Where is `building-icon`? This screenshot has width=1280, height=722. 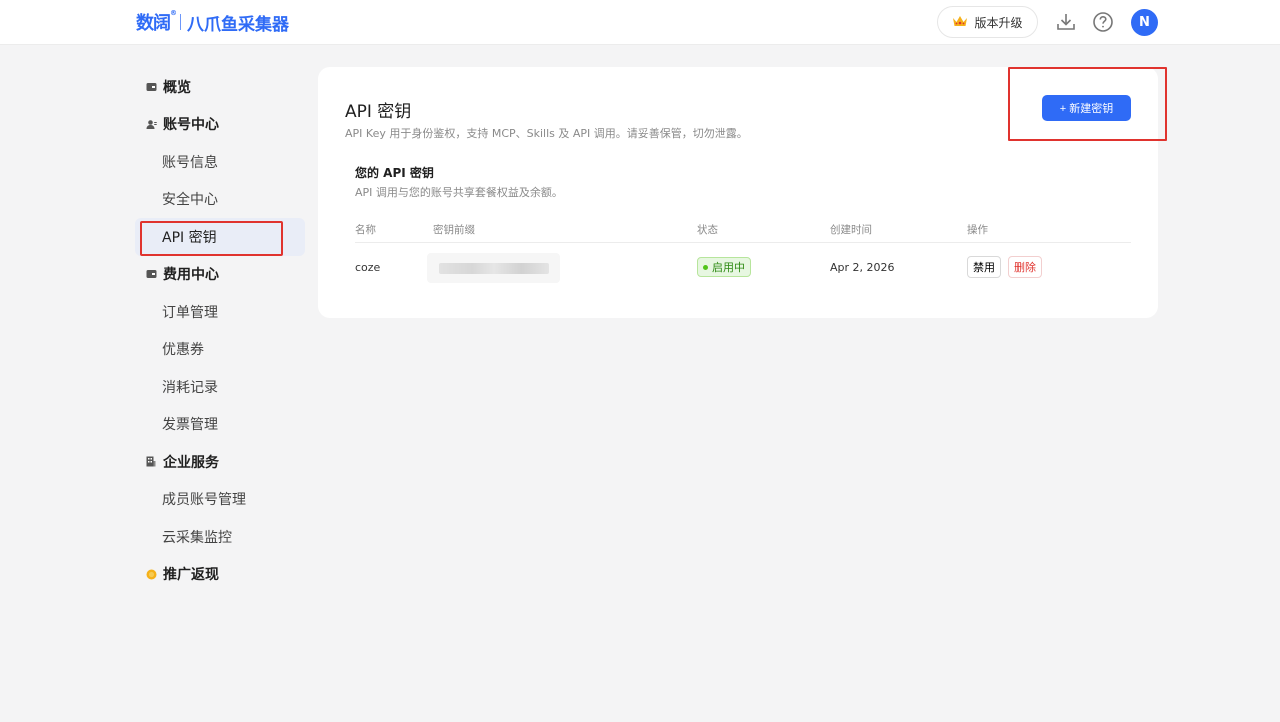 building-icon is located at coordinates (151, 462).